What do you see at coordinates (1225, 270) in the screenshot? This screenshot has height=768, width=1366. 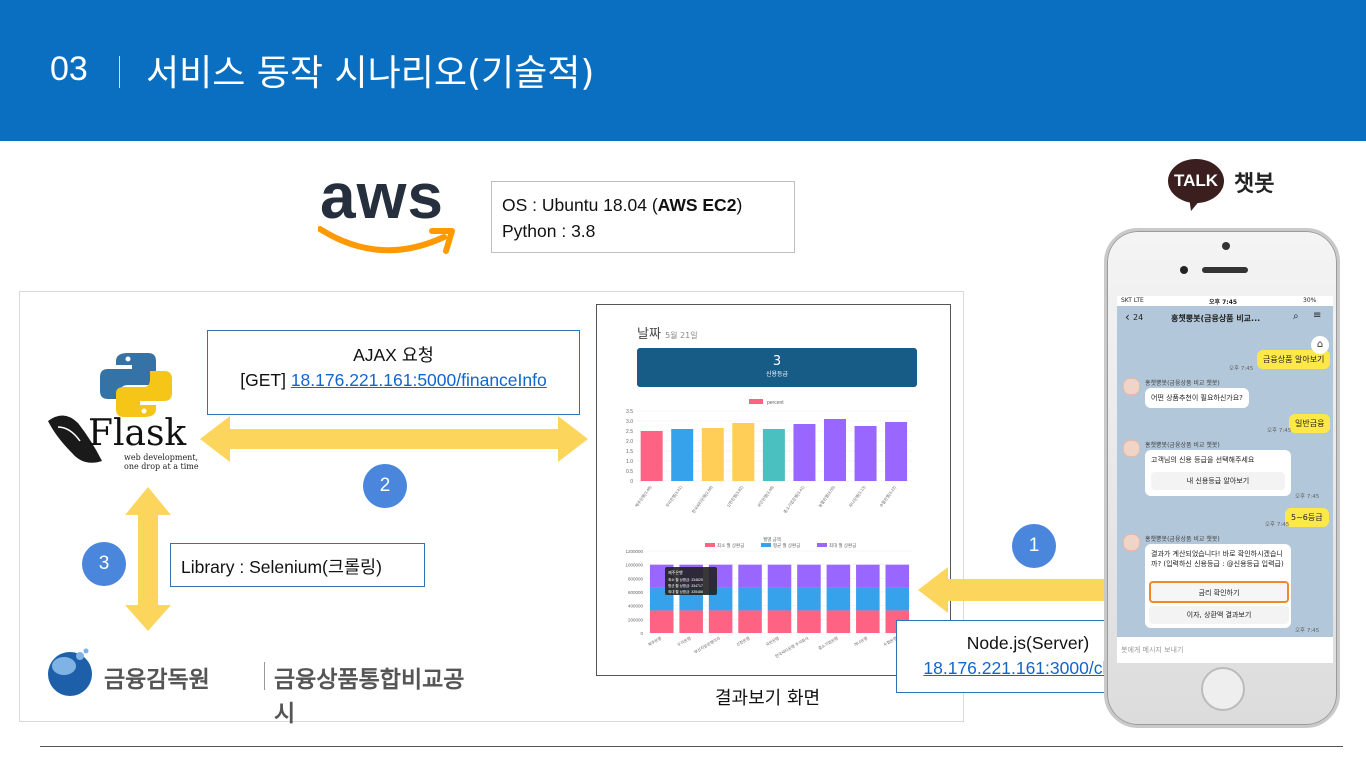 I see `phone-speaker` at bounding box center [1225, 270].